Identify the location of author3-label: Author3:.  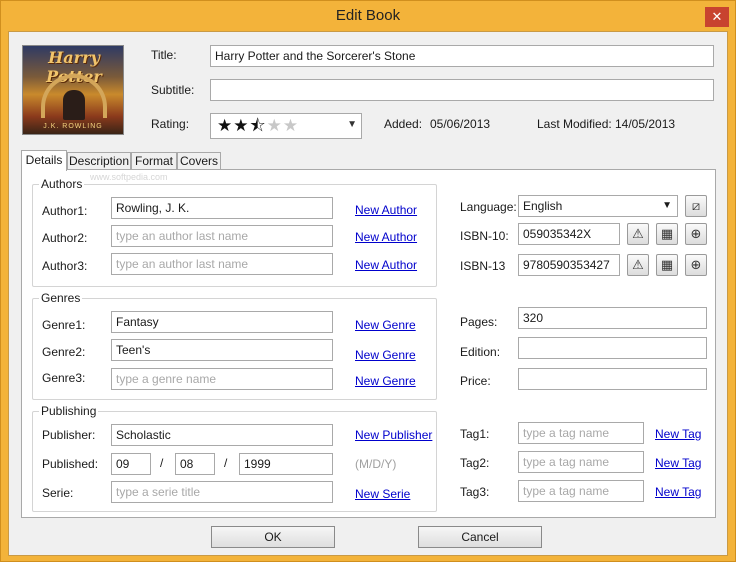
(65, 266).